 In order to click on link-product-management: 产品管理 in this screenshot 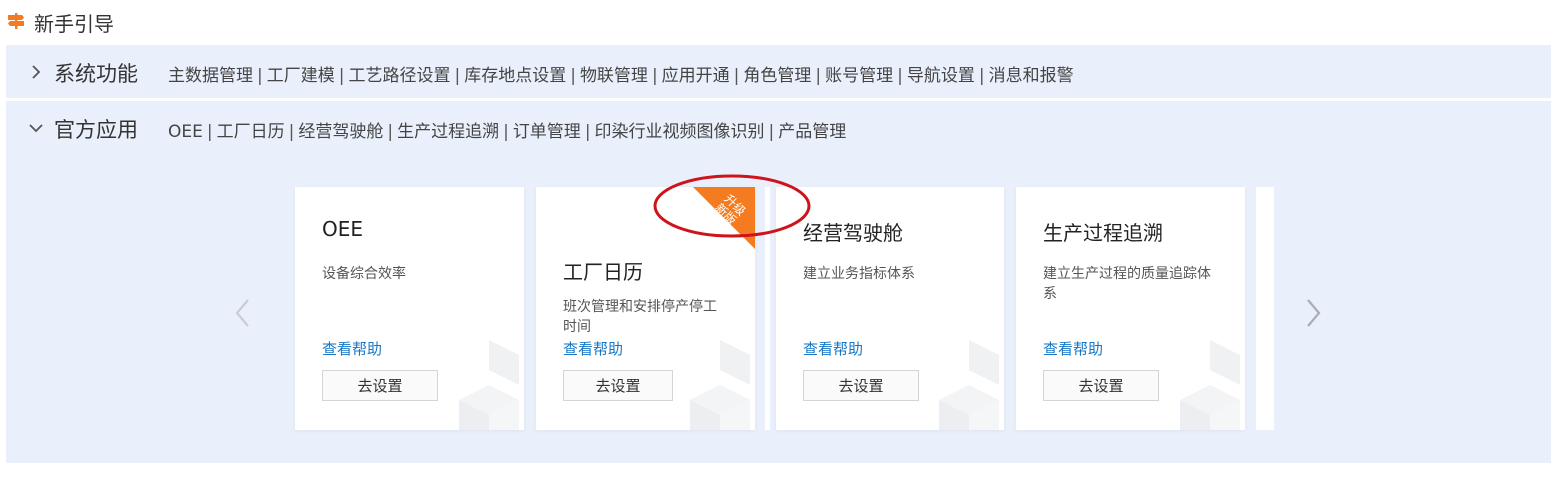, I will do `click(812, 132)`.